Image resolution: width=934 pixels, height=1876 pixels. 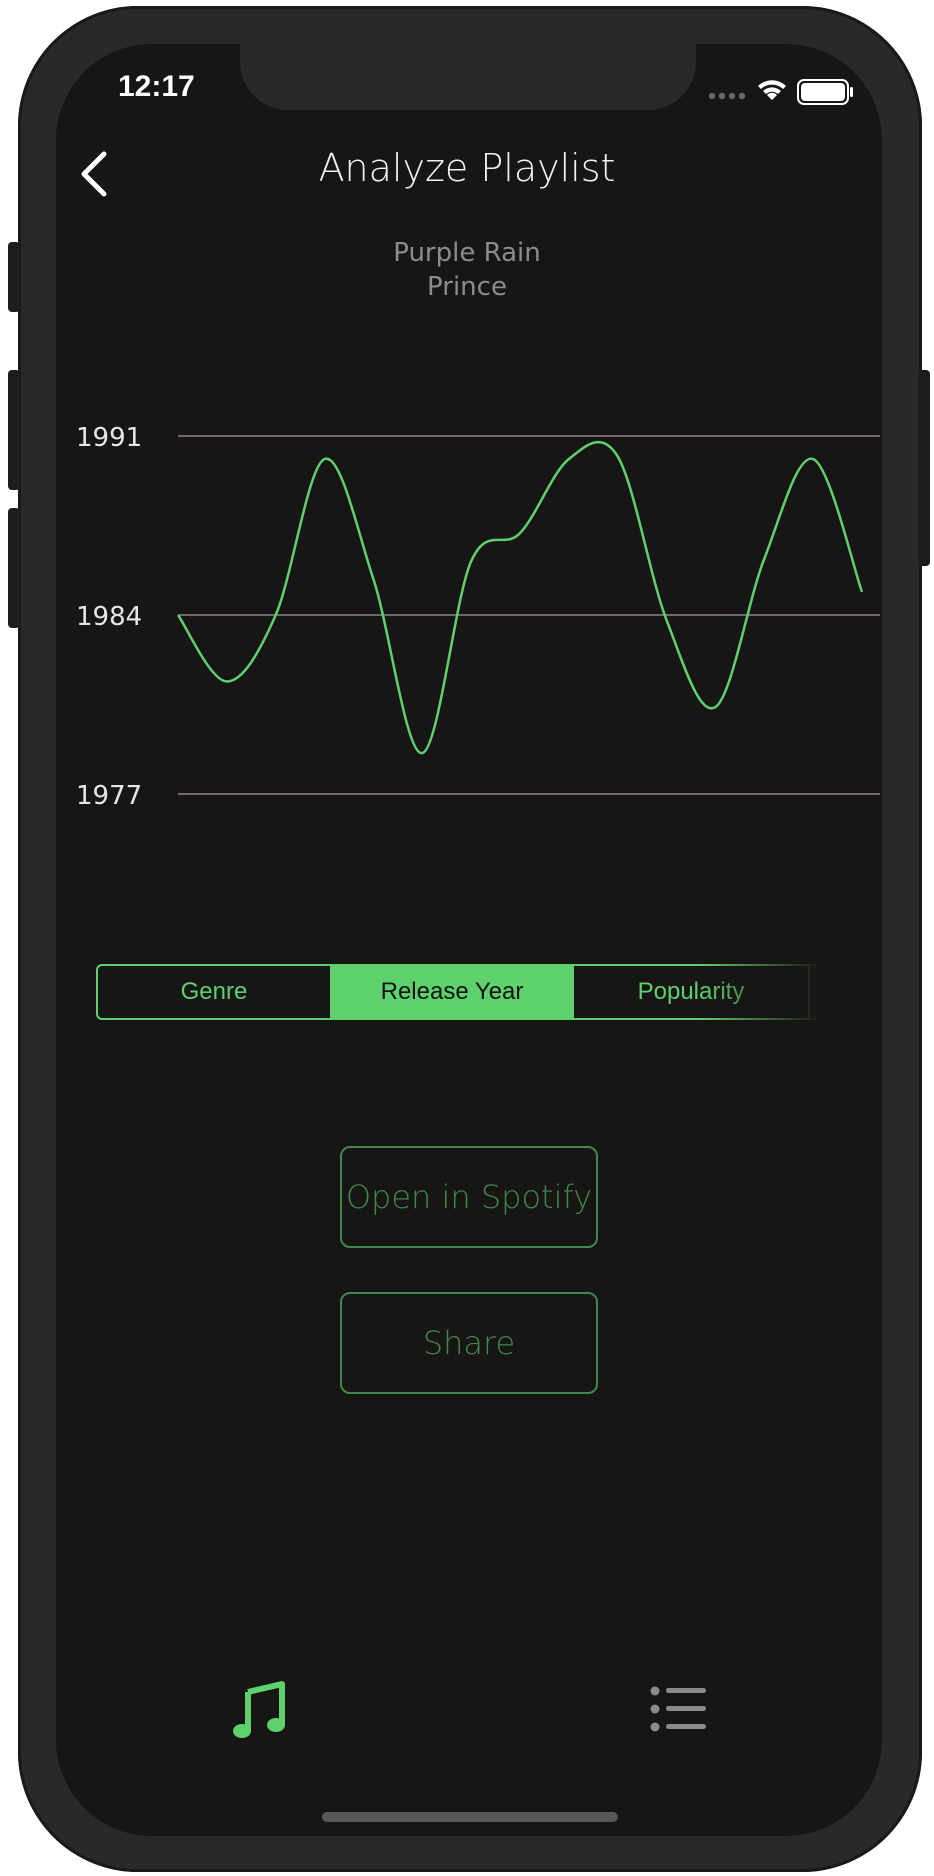 I want to click on status-icons, so click(x=780, y=92).